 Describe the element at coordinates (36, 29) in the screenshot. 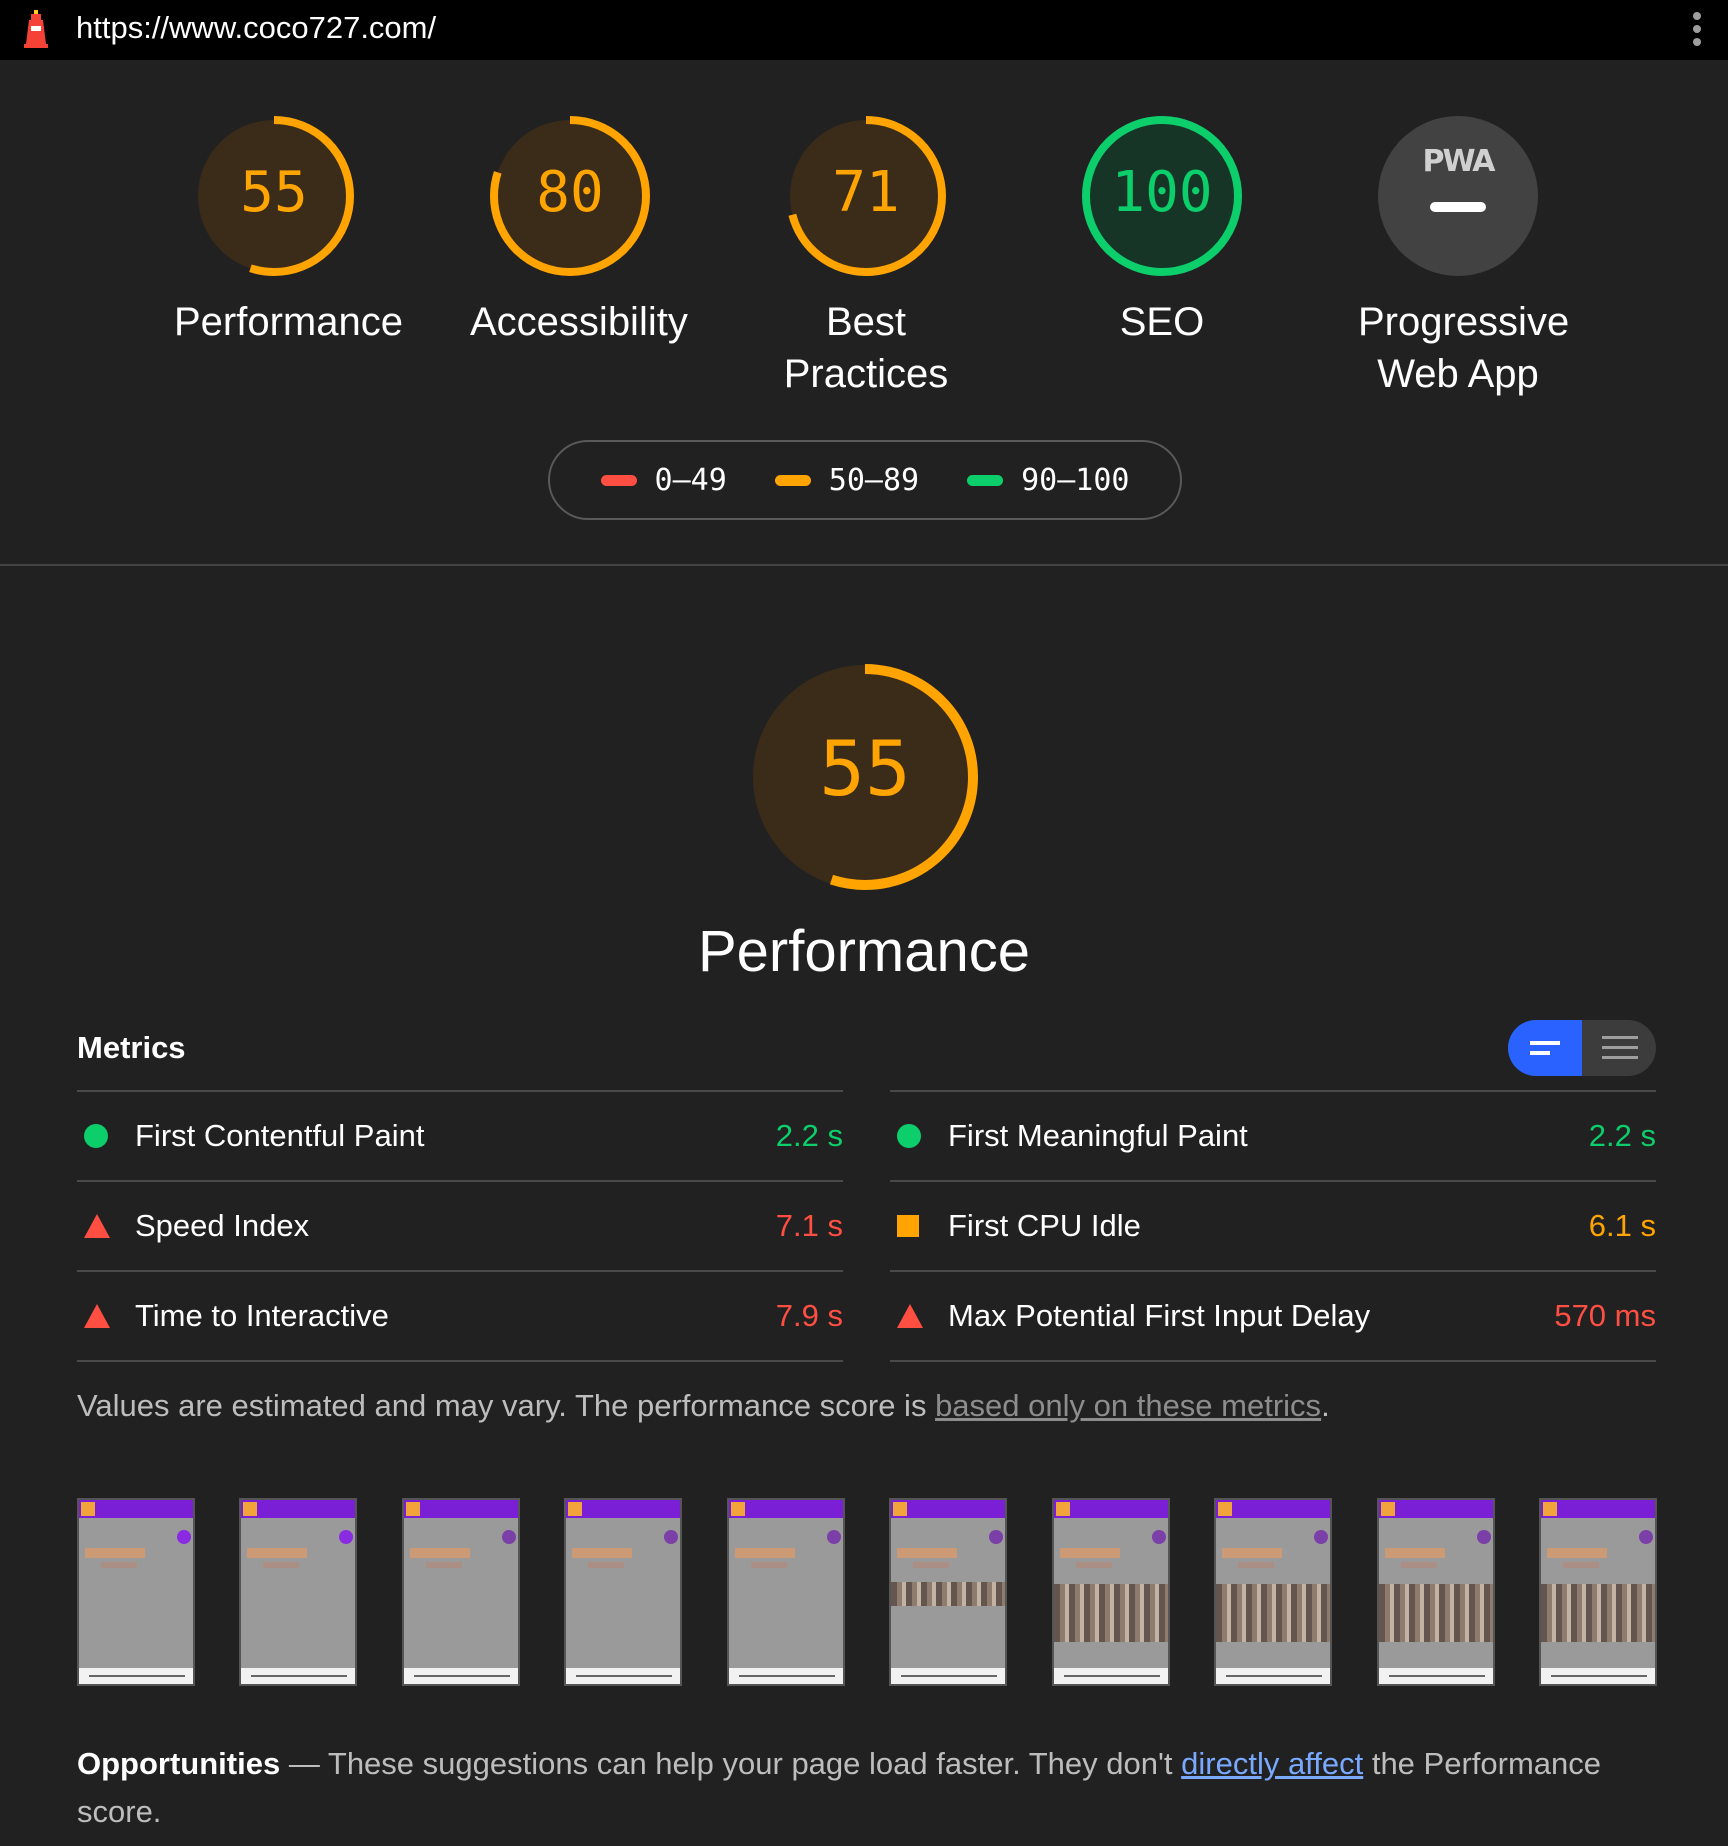

I see `lighthouse-logo-icon` at that location.